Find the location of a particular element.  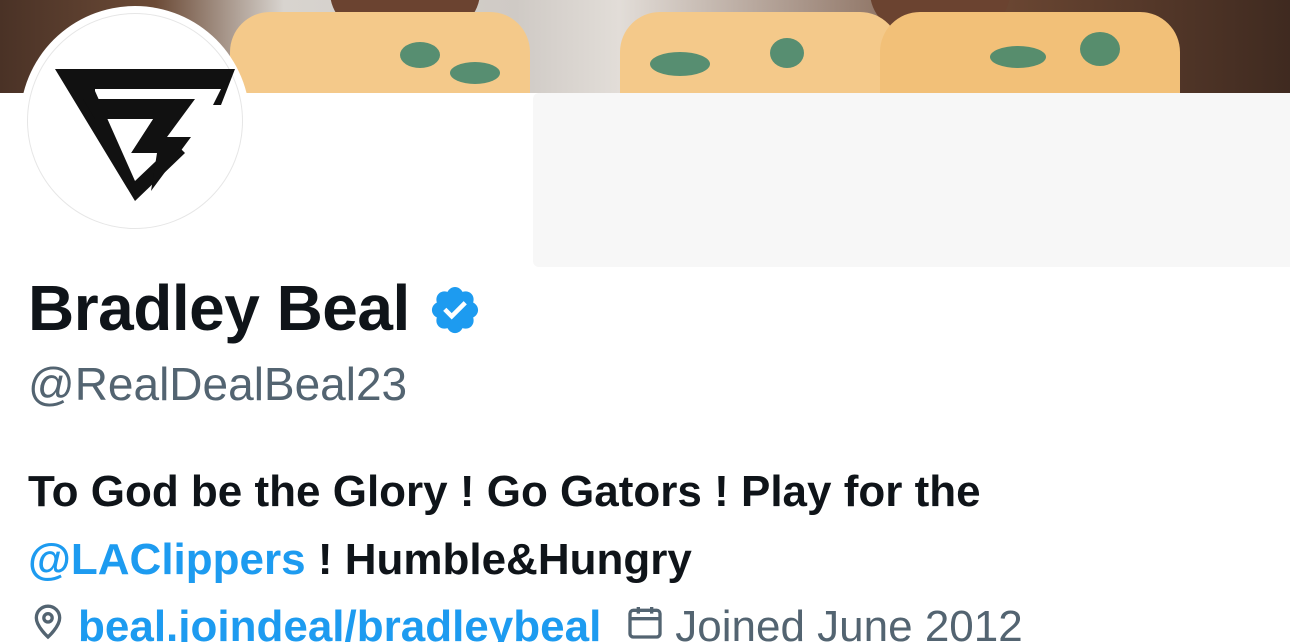

joined-date: Joined June 2012 is located at coordinates (849, 622).